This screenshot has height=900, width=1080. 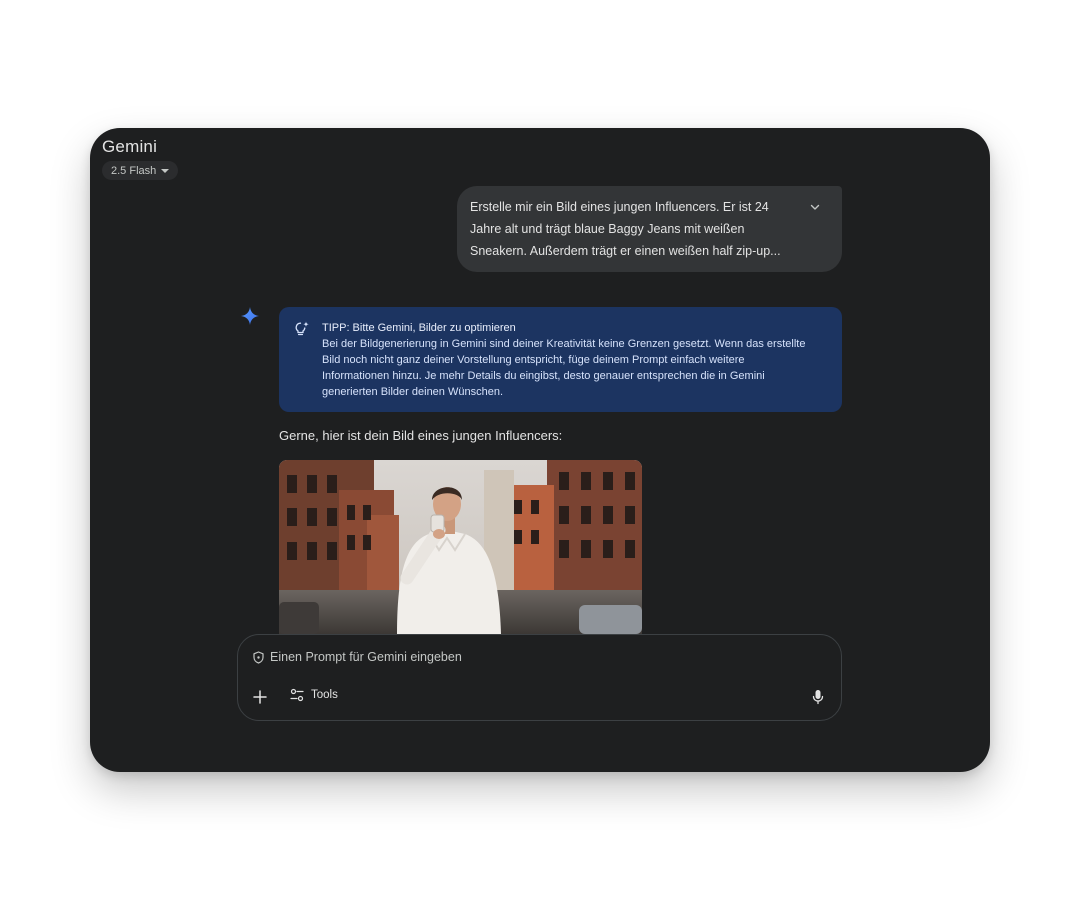 What do you see at coordinates (818, 697) in the screenshot?
I see `microphone-icon` at bounding box center [818, 697].